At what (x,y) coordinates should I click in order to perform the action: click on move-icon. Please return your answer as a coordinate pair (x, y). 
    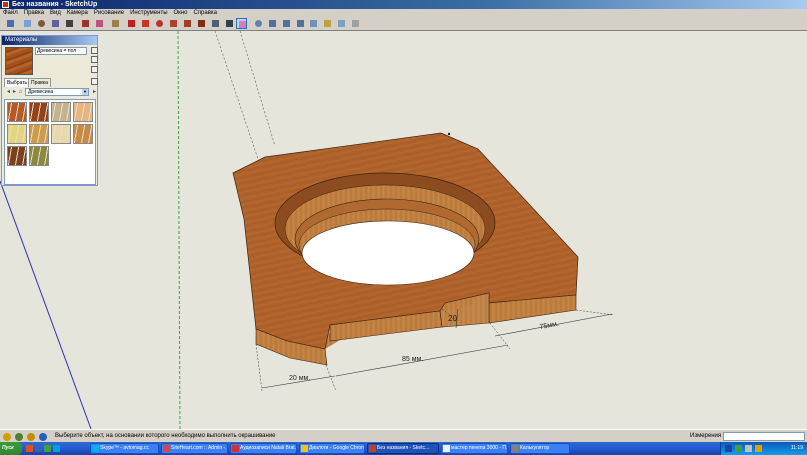
    Looking at the image, I should click on (145, 23).